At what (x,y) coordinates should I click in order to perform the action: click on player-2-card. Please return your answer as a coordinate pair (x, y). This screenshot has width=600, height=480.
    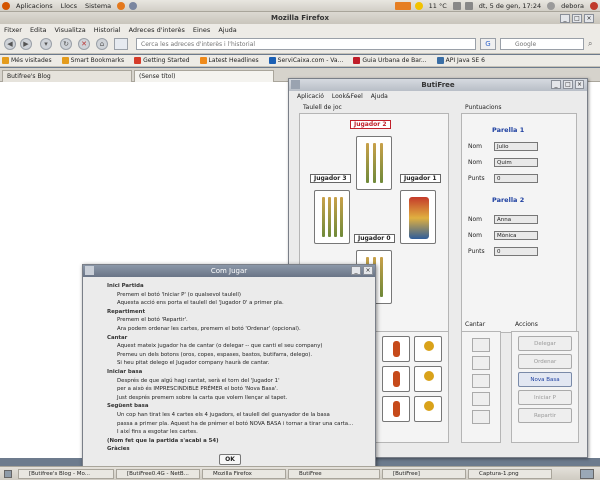
    Looking at the image, I should click on (374, 163).